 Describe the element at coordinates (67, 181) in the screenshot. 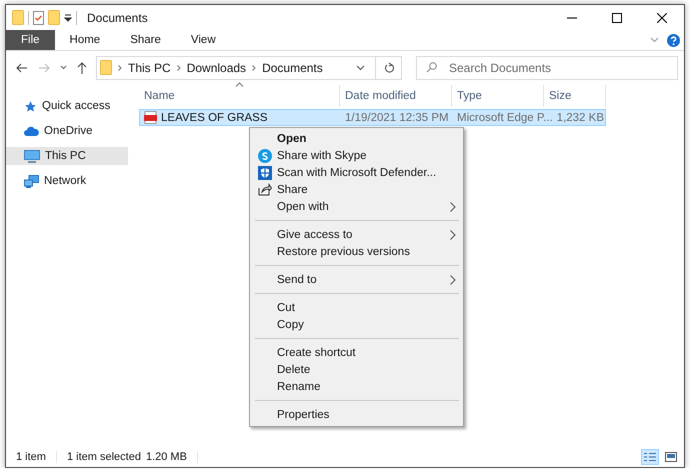

I see `sidebar-item: Network` at that location.